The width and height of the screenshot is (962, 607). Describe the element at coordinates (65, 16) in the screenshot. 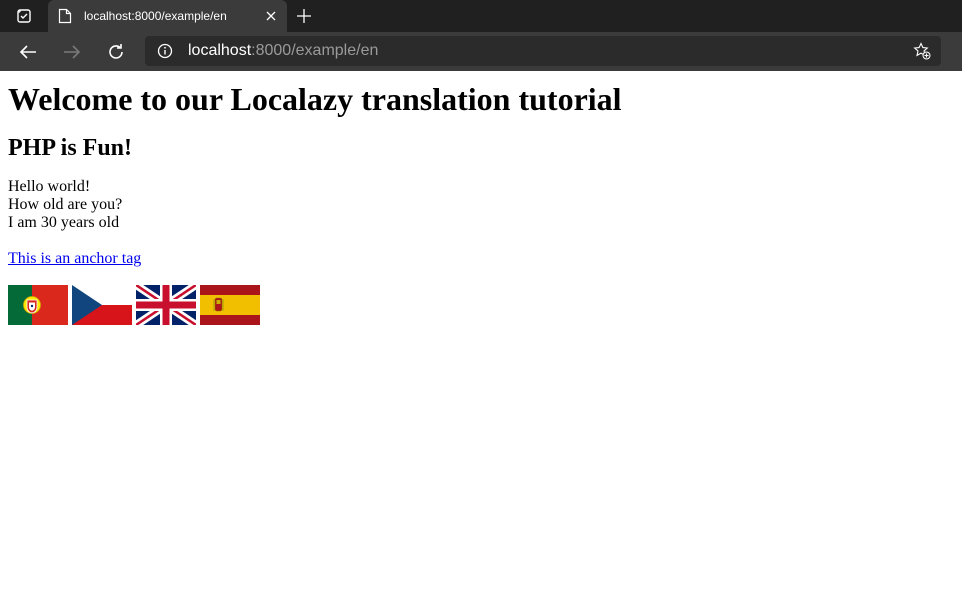

I see `page-icon` at that location.